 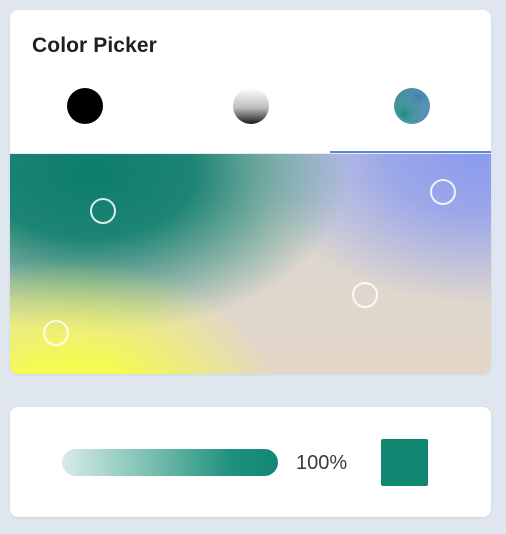 What do you see at coordinates (404, 462) in the screenshot?
I see `selected-color-swatch` at bounding box center [404, 462].